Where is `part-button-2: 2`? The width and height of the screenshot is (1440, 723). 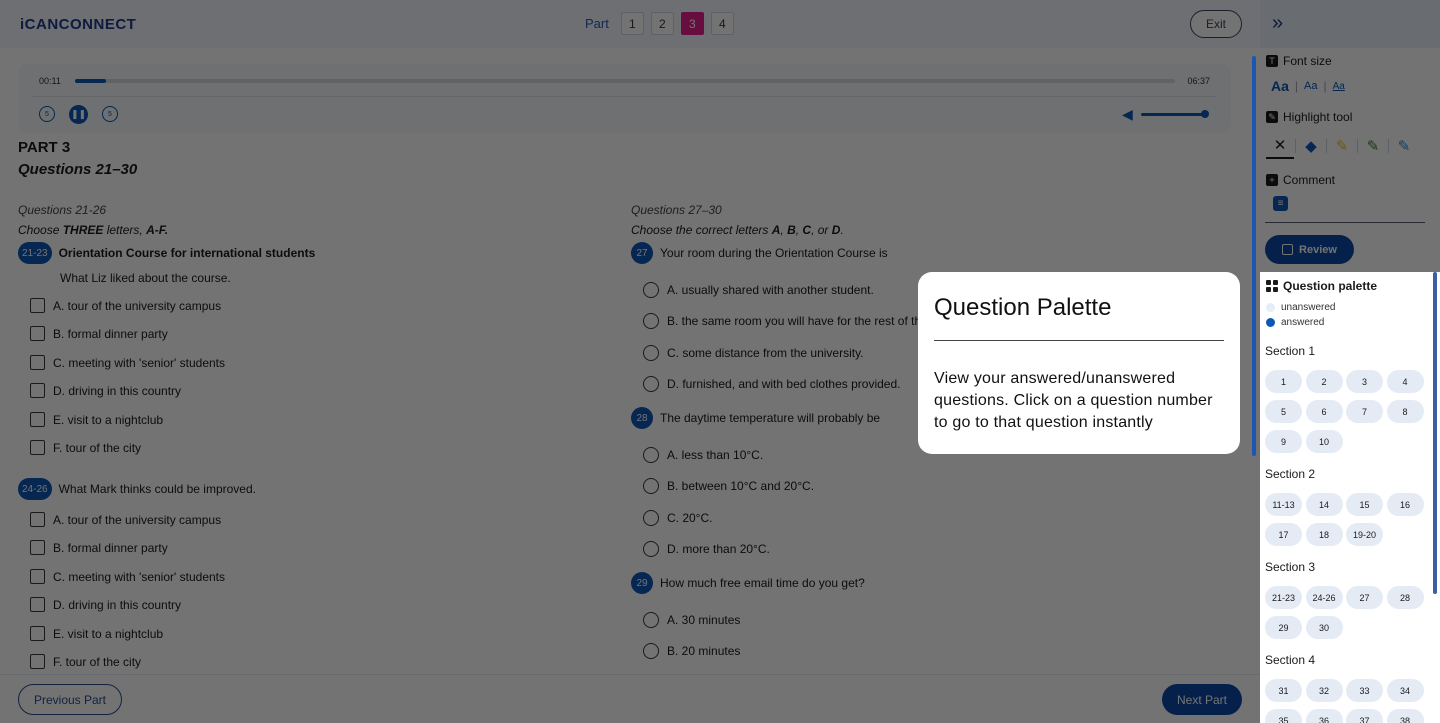 part-button-2: 2 is located at coordinates (662, 23).